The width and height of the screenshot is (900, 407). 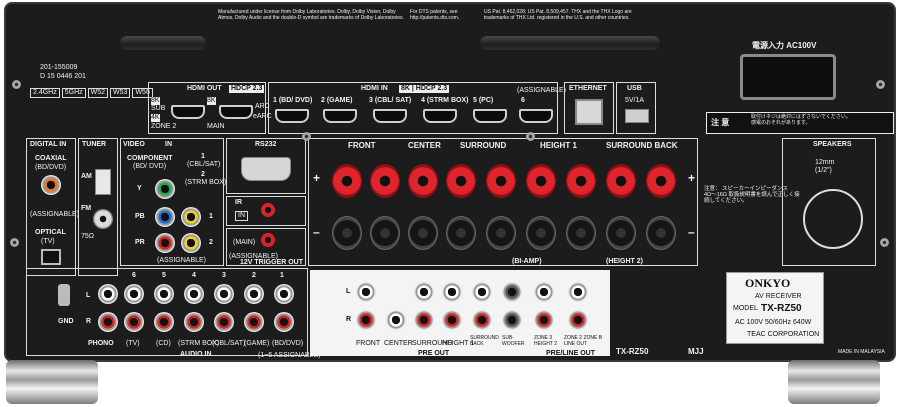 I want to click on video-label: VIDEO, so click(x=134, y=144).